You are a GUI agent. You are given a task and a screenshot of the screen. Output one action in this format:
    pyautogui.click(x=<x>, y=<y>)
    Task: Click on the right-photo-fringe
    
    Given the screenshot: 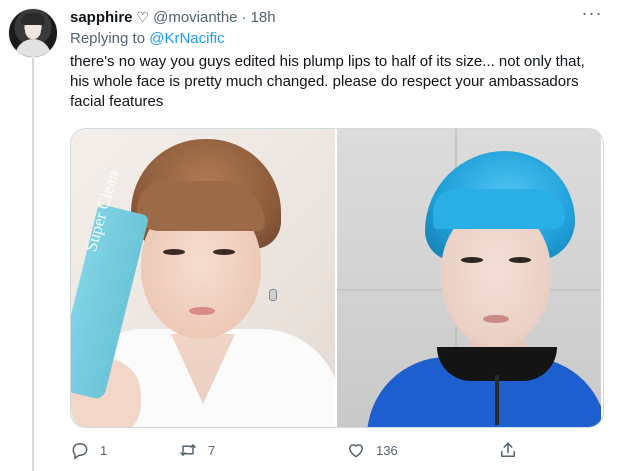 What is the action you would take?
    pyautogui.click(x=499, y=209)
    